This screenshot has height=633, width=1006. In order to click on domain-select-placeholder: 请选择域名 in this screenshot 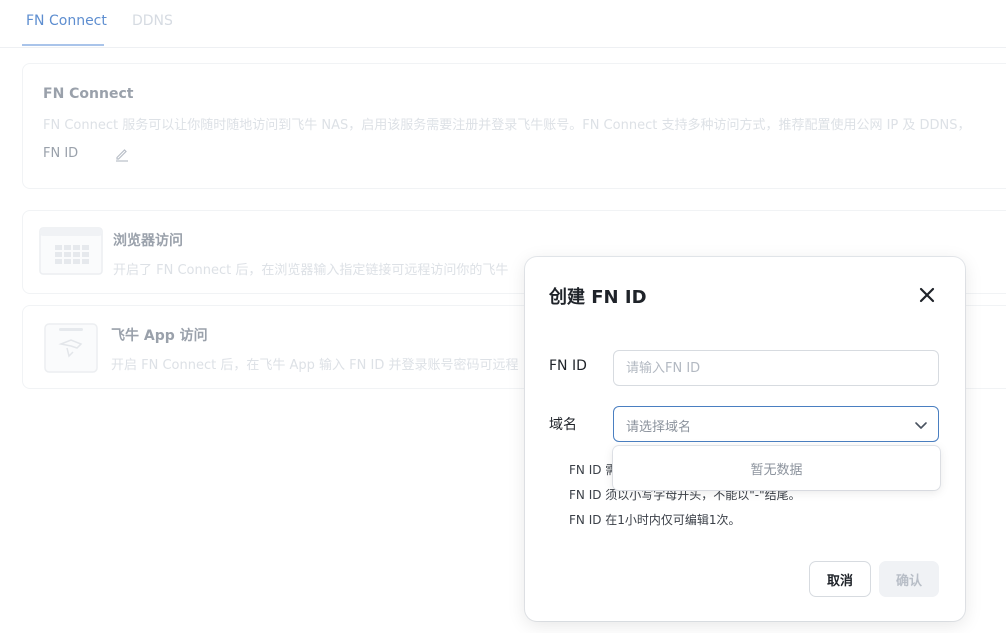, I will do `click(659, 427)`.